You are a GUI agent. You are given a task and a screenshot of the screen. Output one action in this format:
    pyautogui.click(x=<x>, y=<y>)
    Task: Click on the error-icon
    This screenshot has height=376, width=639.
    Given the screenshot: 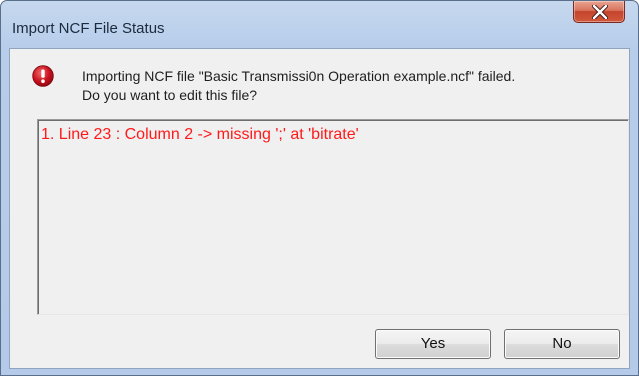 What is the action you would take?
    pyautogui.click(x=43, y=76)
    